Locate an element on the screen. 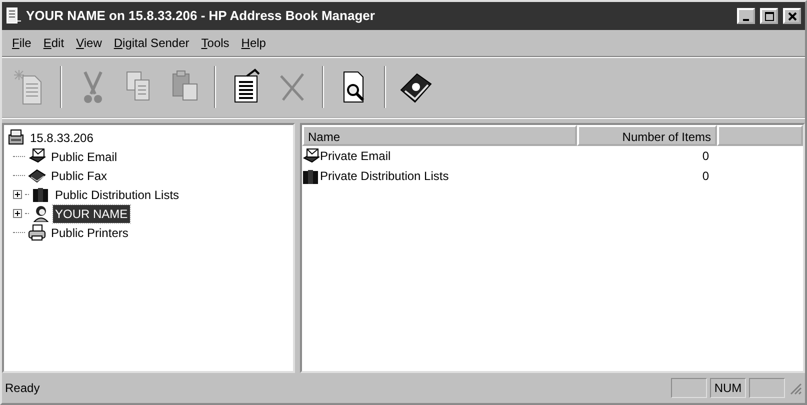 The image size is (807, 405). envelope-book-icon is located at coordinates (37, 156).